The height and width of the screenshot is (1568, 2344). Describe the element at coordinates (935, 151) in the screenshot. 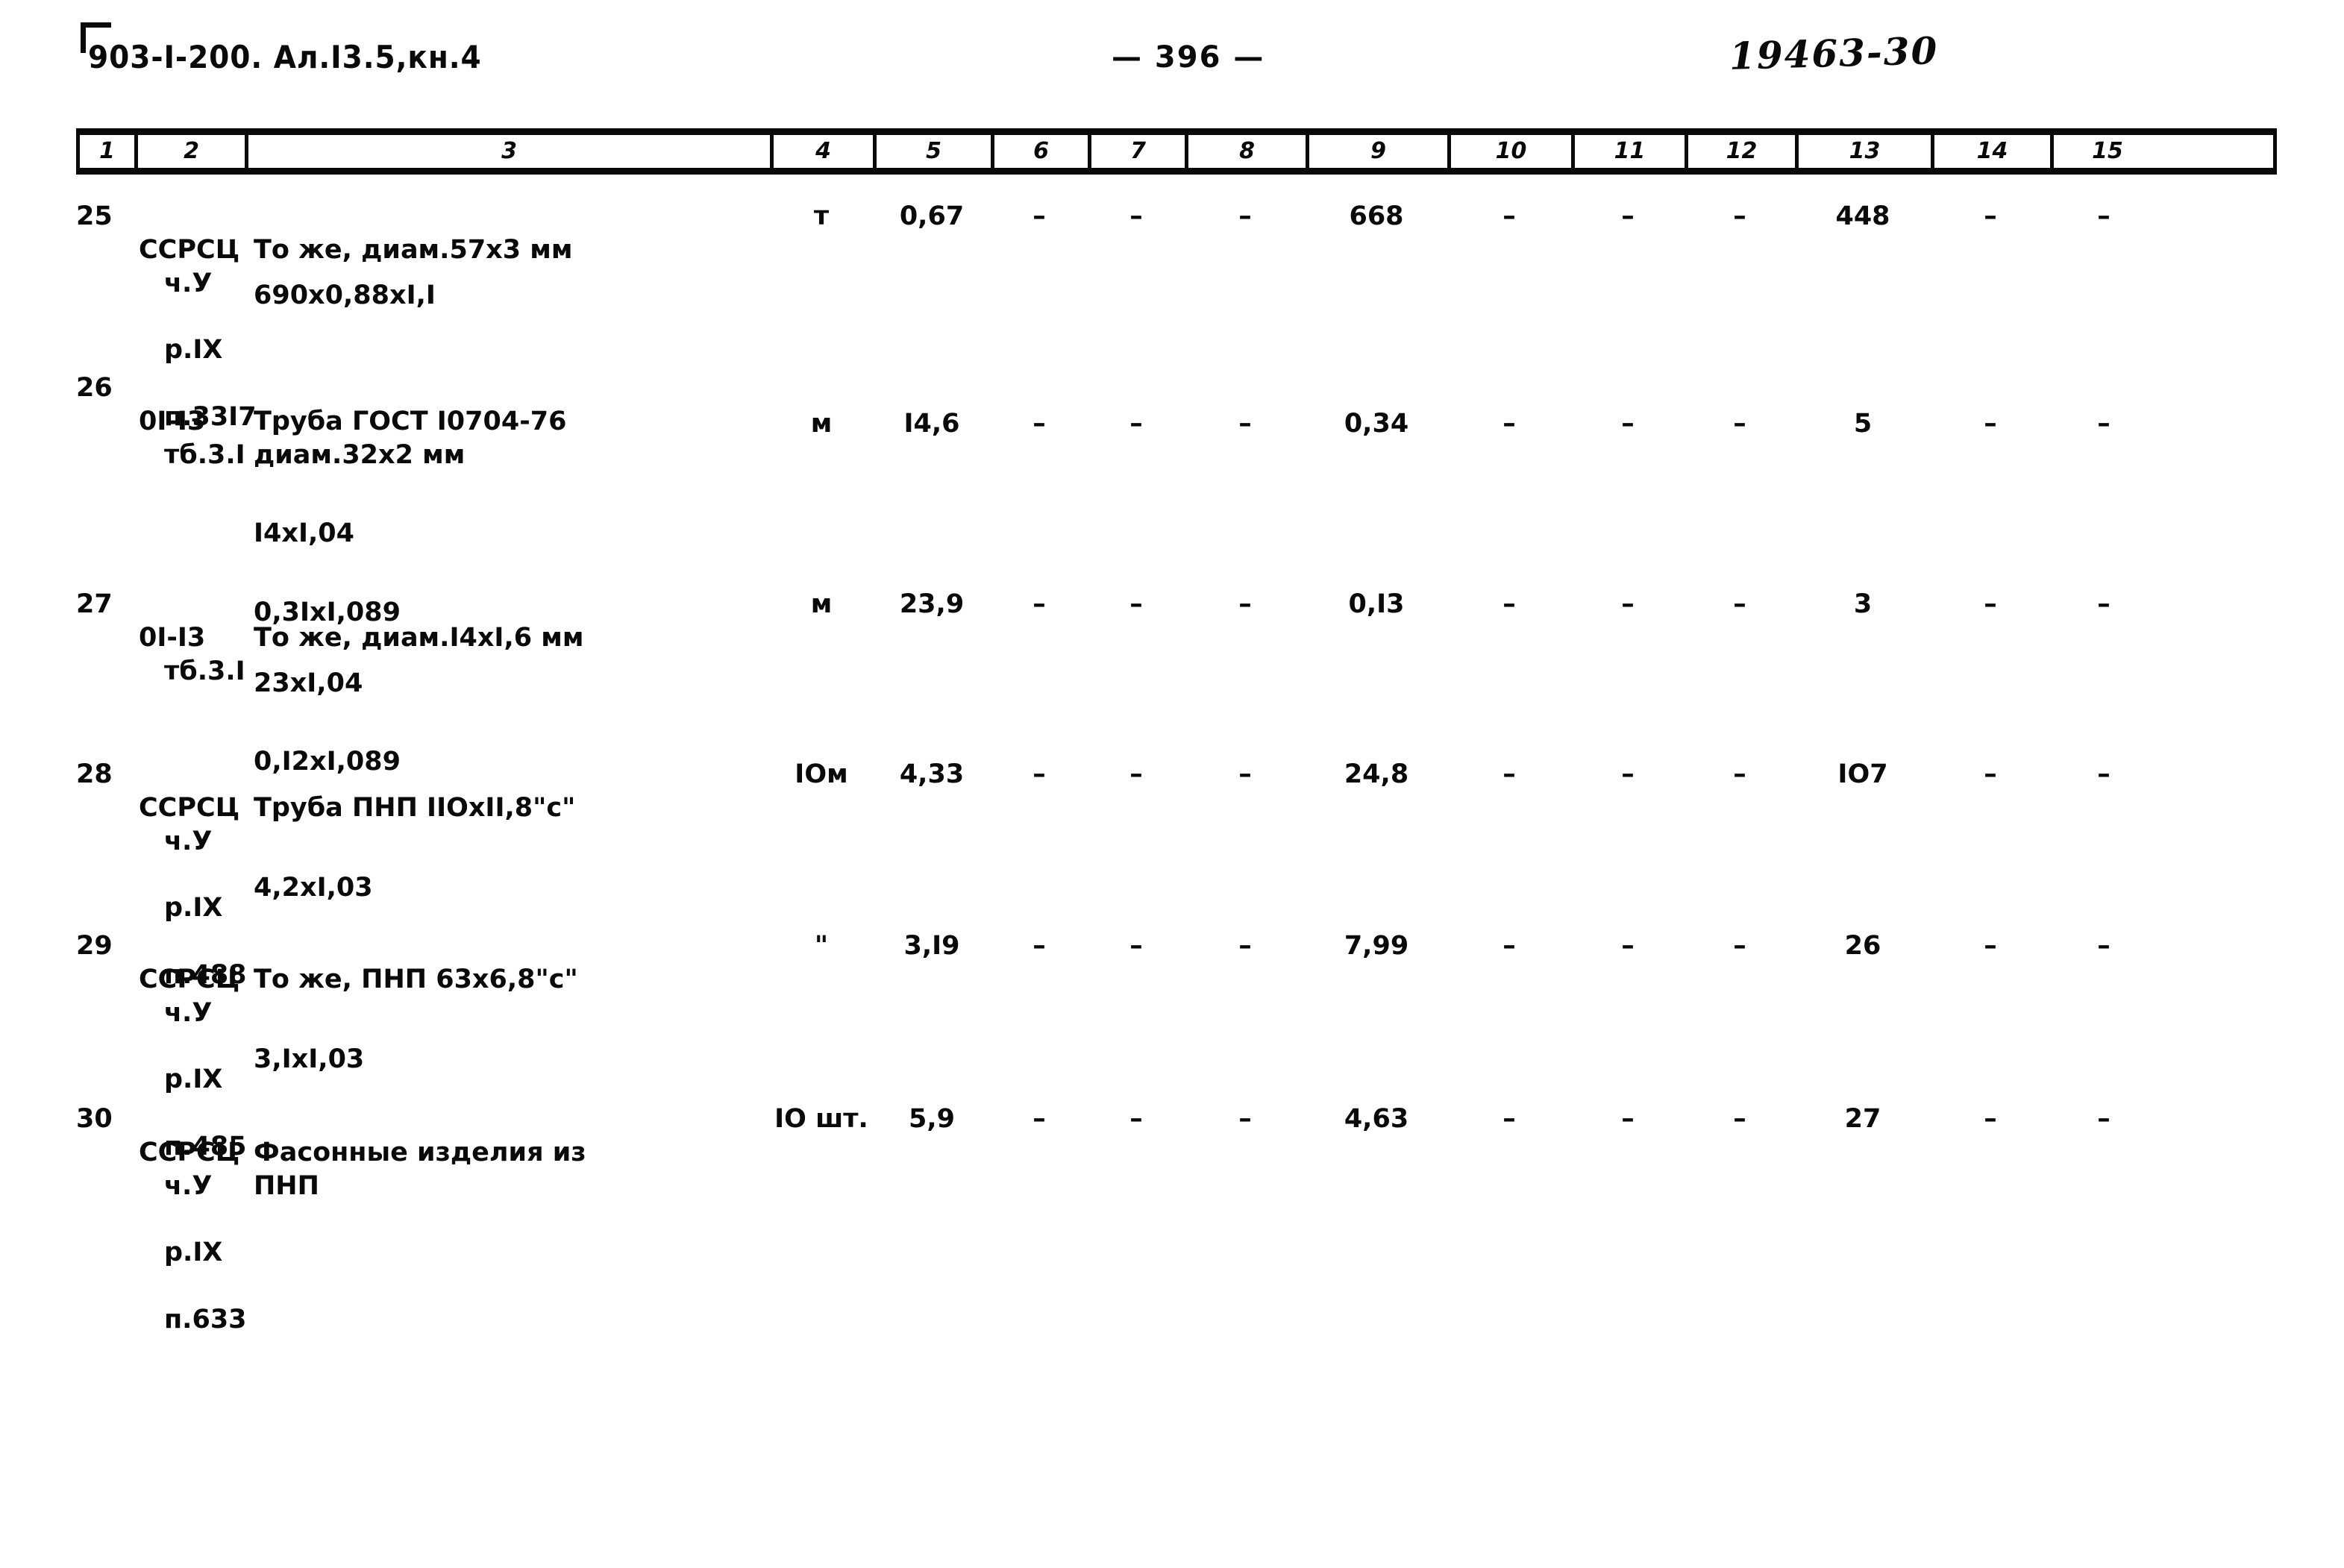

I see `column-header-5: 5` at that location.